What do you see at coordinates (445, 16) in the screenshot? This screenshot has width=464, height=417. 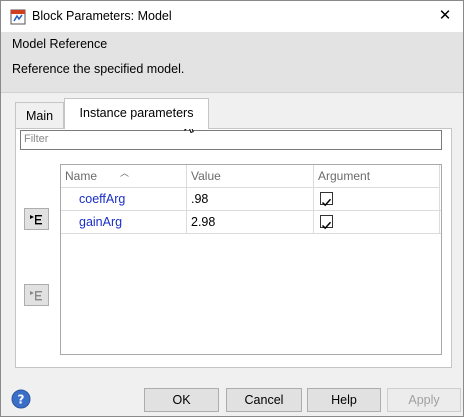 I see `close-icon: ✕` at bounding box center [445, 16].